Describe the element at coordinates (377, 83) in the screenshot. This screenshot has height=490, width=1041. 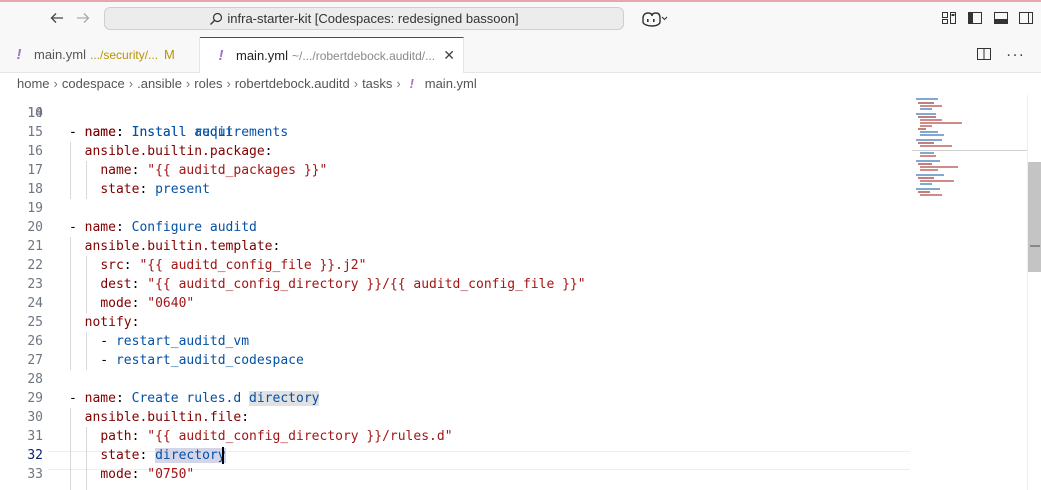
I see `breadcrumb-item: tasks` at that location.